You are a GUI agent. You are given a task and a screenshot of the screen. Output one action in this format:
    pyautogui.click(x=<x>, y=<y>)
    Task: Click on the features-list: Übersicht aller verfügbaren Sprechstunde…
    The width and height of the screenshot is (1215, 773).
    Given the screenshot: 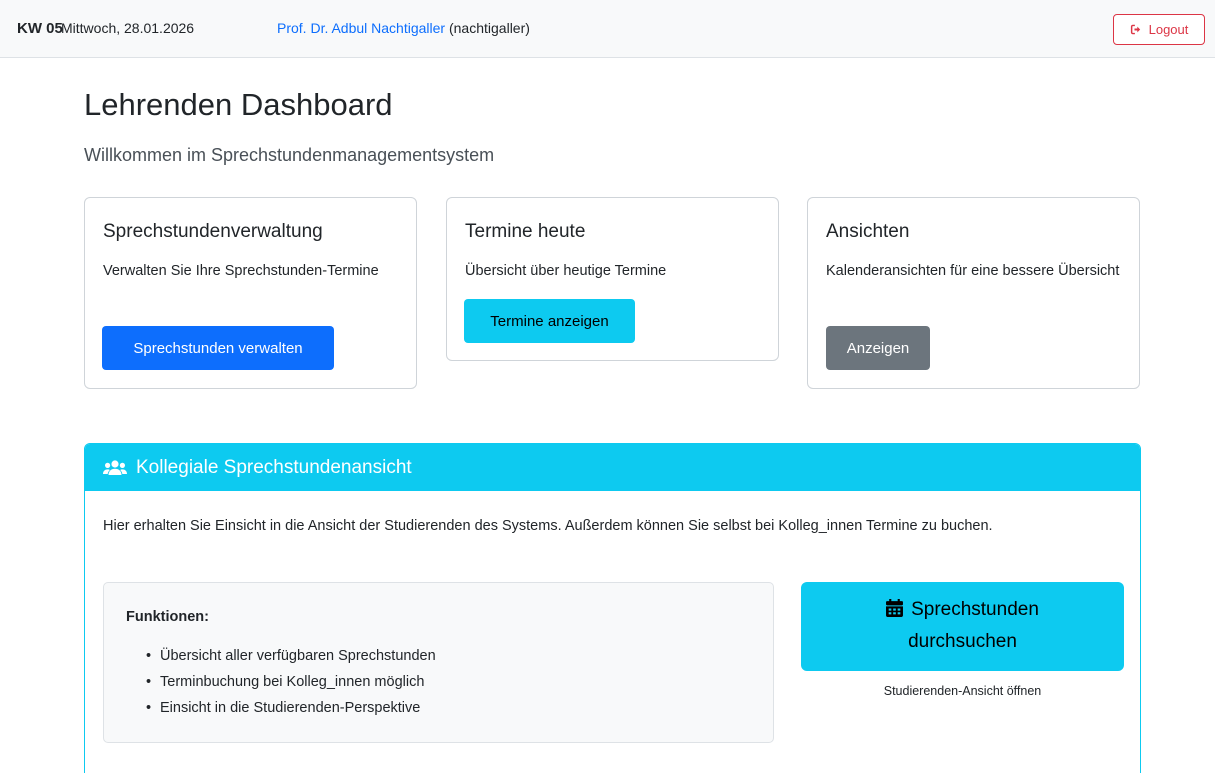 What is the action you would take?
    pyautogui.click(x=291, y=682)
    